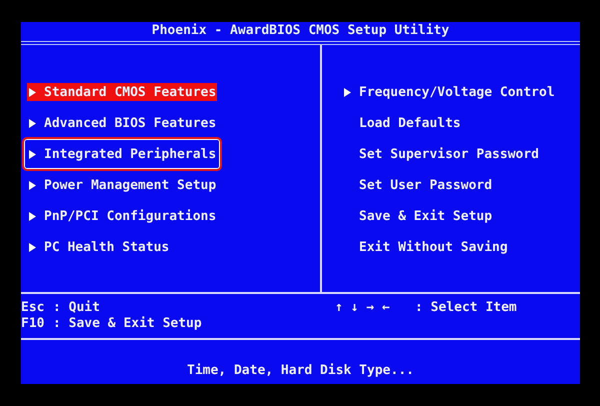 This screenshot has height=406, width=600. I want to click on menu-item: Power Management Setup, so click(122, 185).